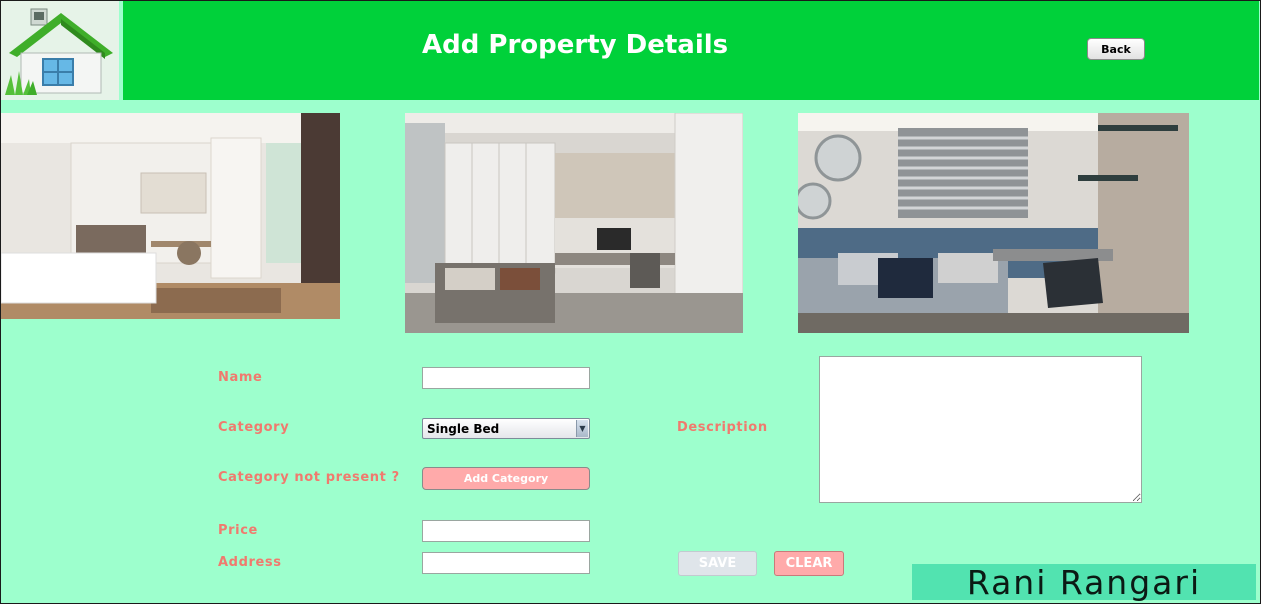 The height and width of the screenshot is (604, 1261). I want to click on back-button: Back, so click(1116, 49).